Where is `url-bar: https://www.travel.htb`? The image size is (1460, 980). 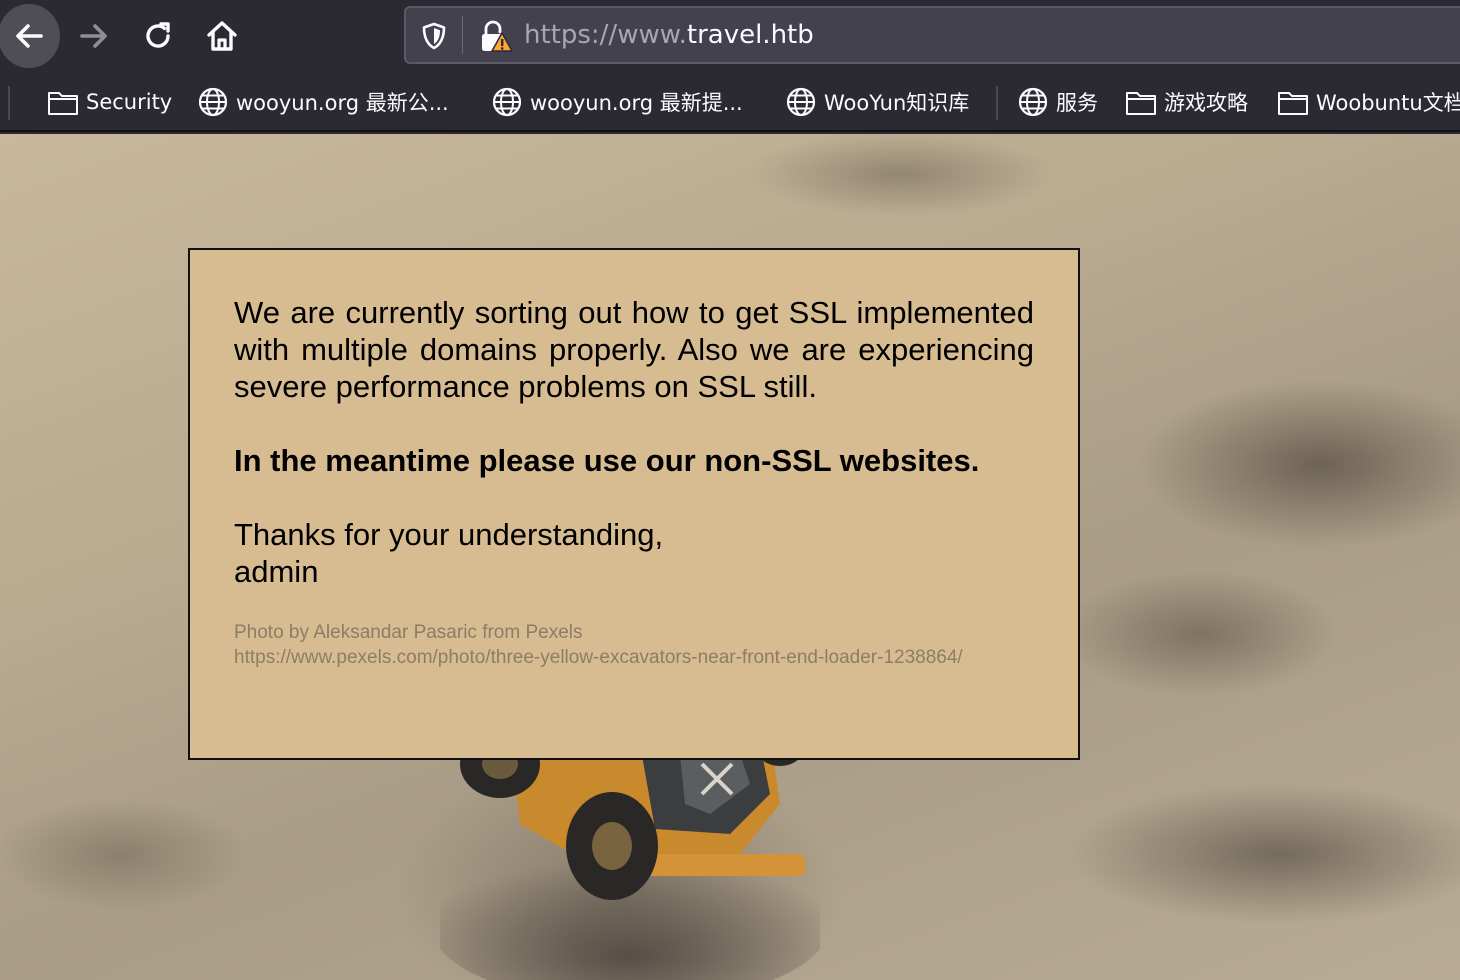
url-bar: https://www.travel.htb is located at coordinates (932, 35).